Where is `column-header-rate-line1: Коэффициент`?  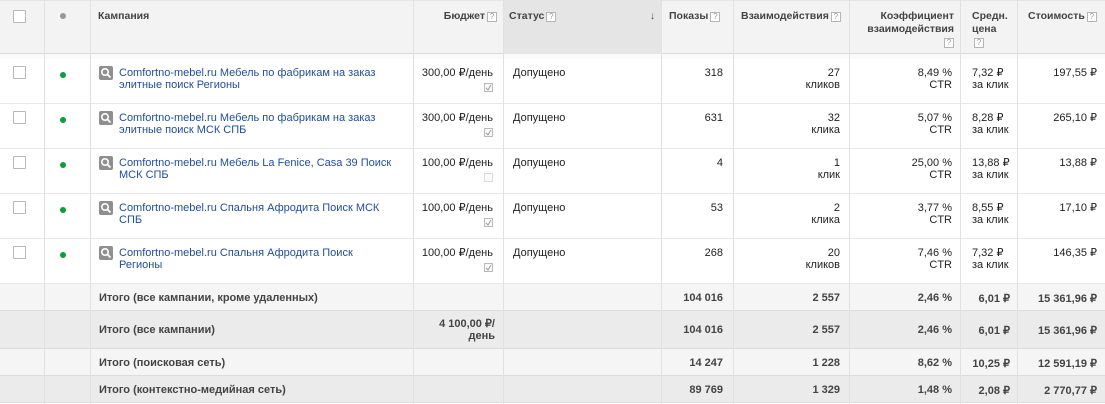
column-header-rate-line1: Коэффициент is located at coordinates (917, 16).